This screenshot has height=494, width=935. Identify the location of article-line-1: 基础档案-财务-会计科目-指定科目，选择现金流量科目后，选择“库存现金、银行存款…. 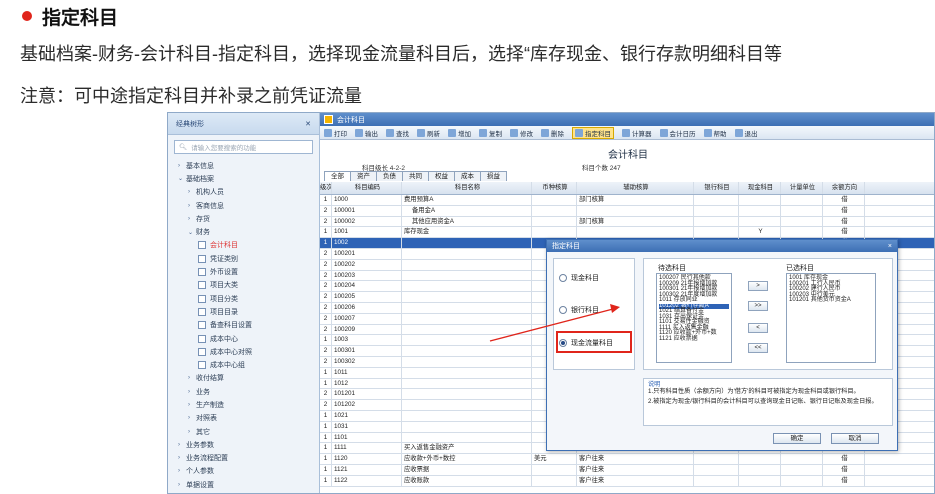
(401, 54).